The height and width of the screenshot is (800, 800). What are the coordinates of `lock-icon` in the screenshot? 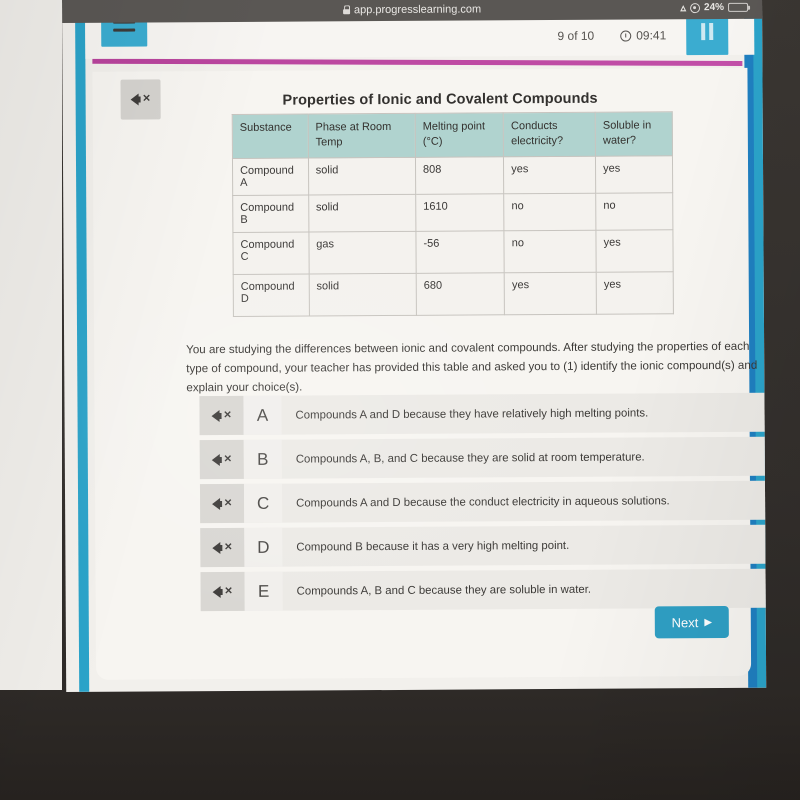 It's located at (346, 9).